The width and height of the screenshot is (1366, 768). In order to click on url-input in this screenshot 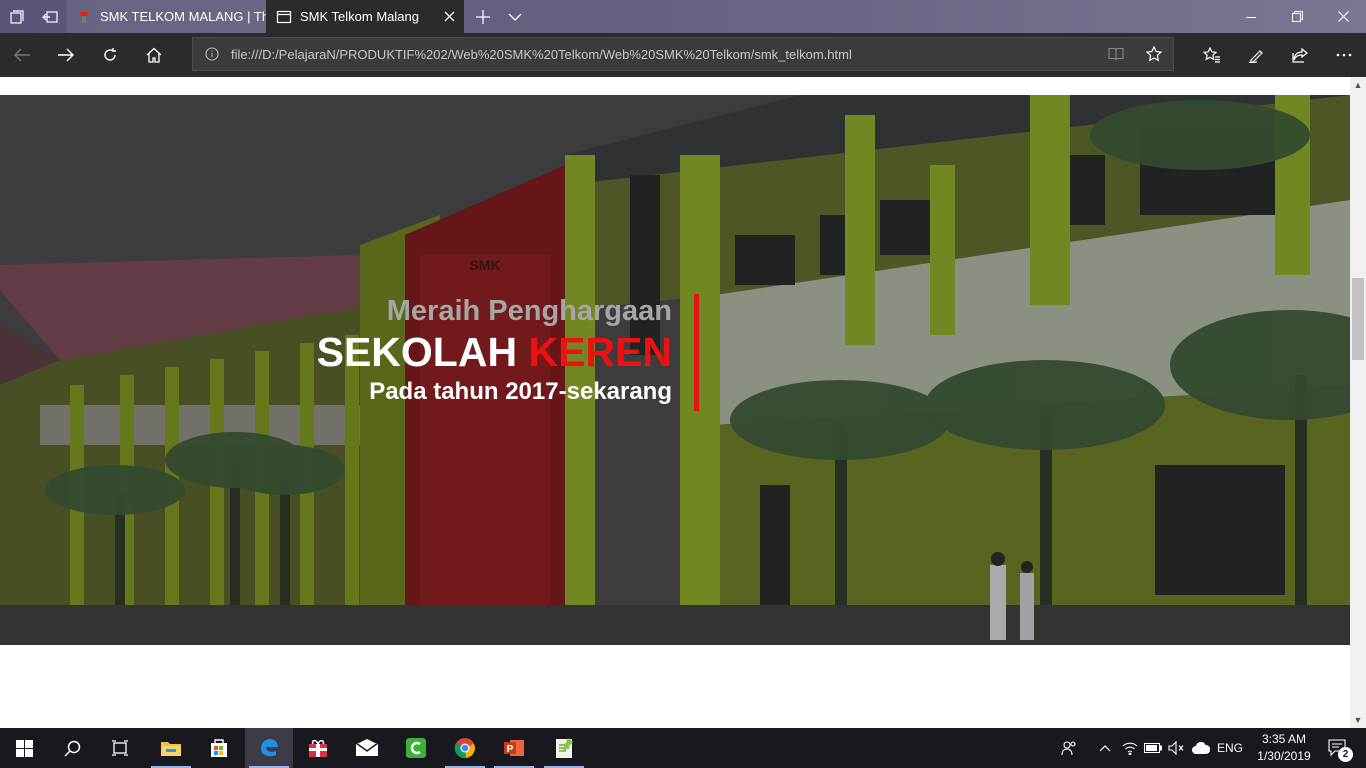, I will do `click(664, 54)`.